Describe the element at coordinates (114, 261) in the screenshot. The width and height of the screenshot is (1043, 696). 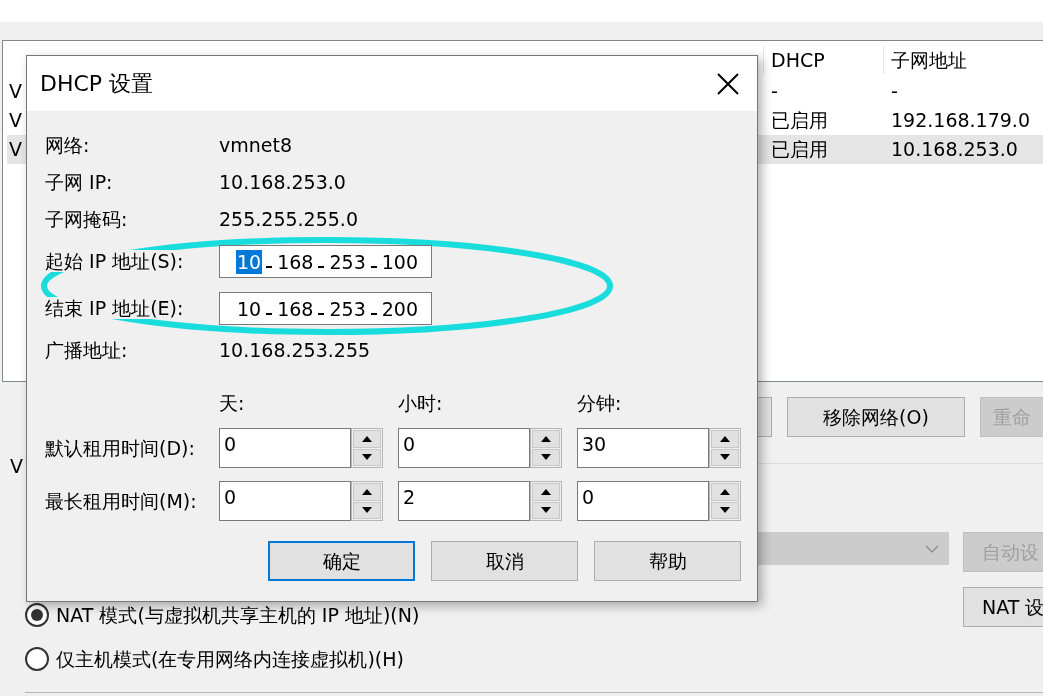
I see `field-label: 起始 IP 地址(S):` at that location.